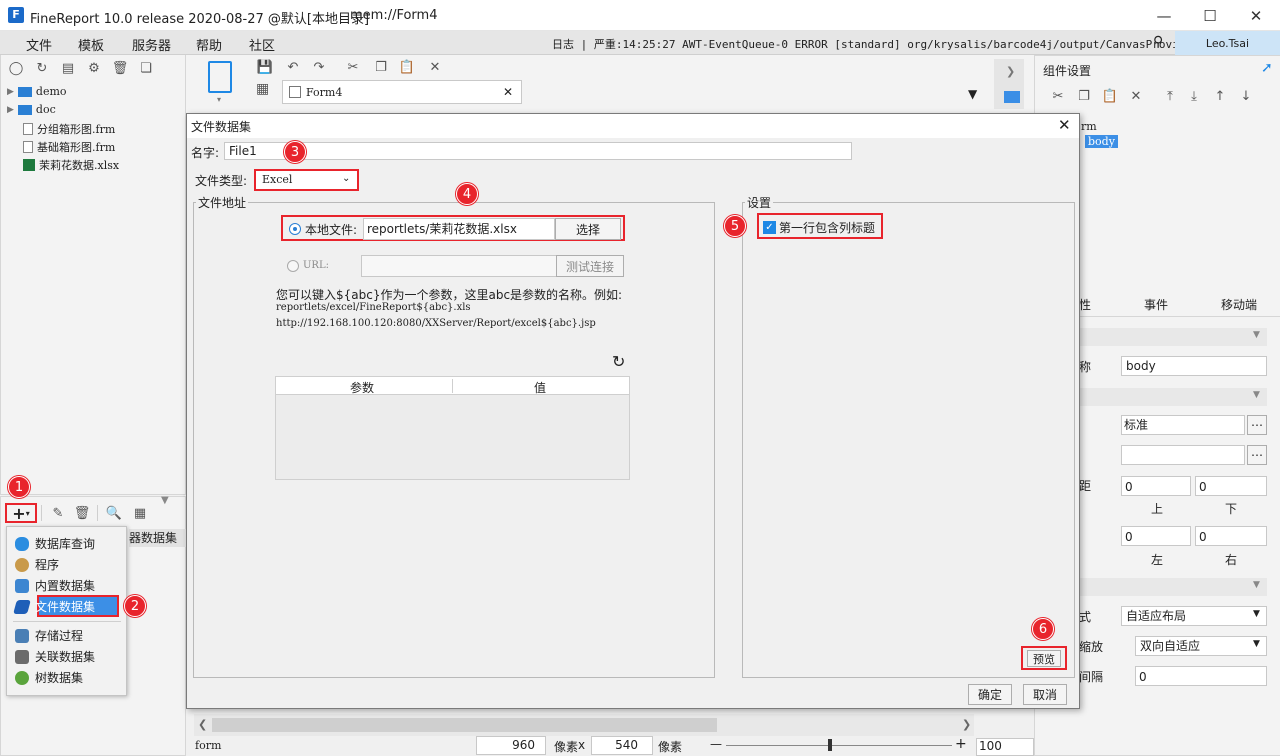 The height and width of the screenshot is (756, 1280). Describe the element at coordinates (1194, 616) in the screenshot. I see `layout-select: 自适应布局` at that location.